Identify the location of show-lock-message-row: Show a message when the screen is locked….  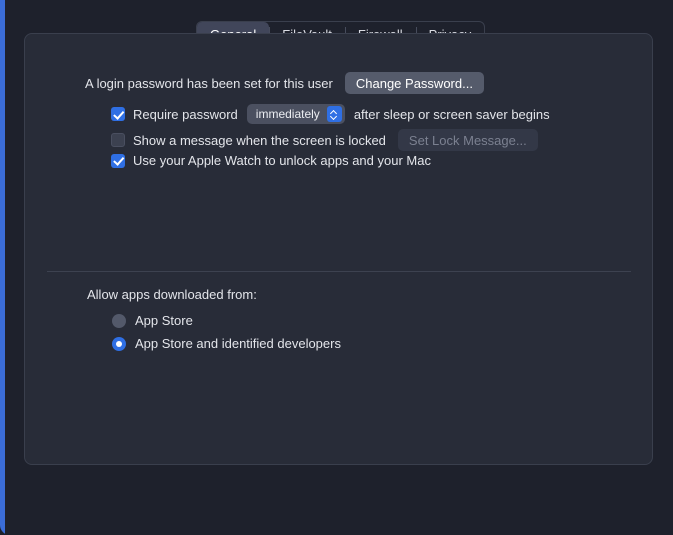
(324, 140).